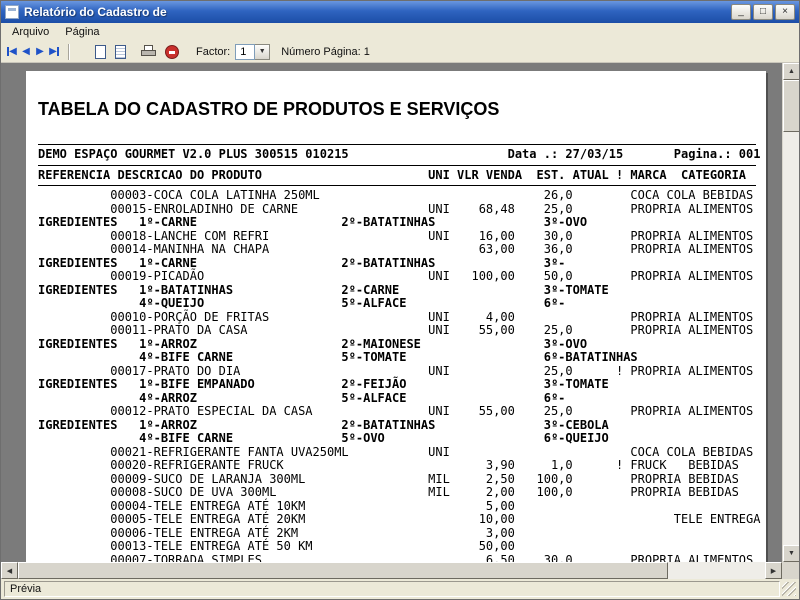  I want to click on printer-icon, so click(148, 51).